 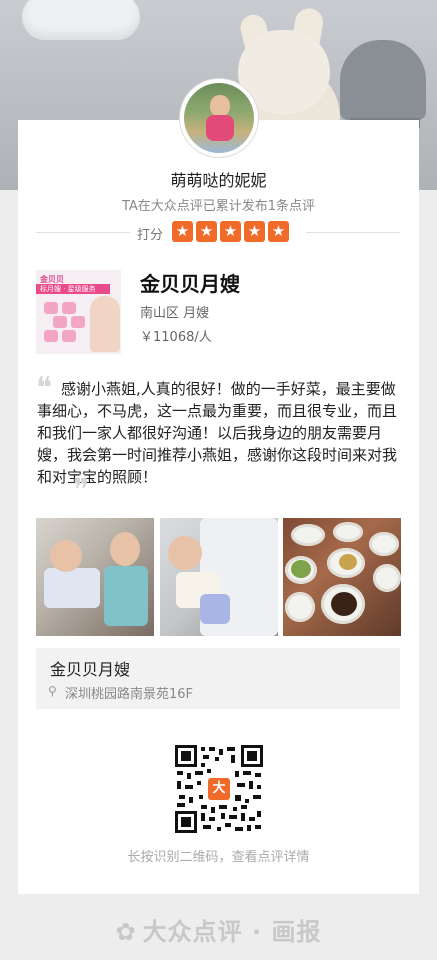 What do you see at coordinates (220, 106) in the screenshot?
I see `avatar-kid-head` at bounding box center [220, 106].